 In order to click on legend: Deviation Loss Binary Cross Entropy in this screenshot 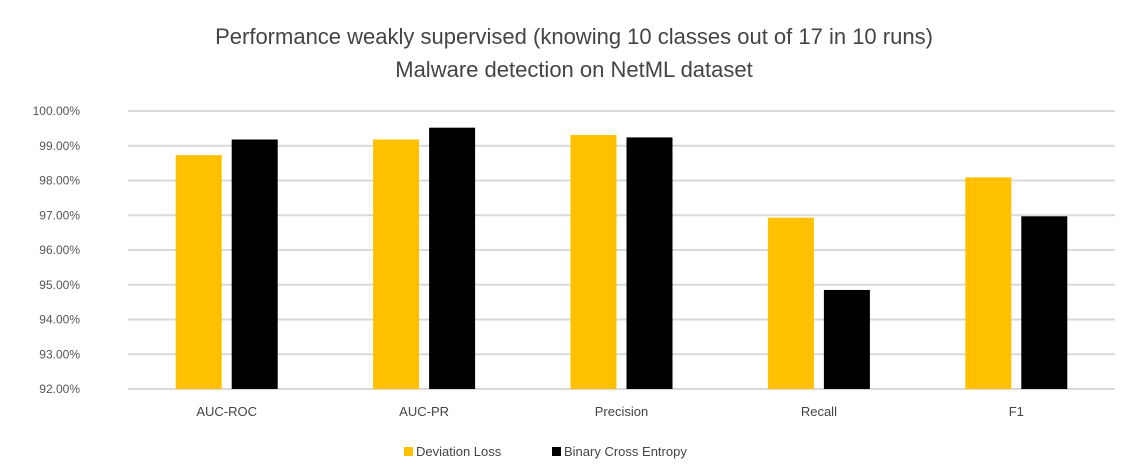, I will do `click(545, 451)`.